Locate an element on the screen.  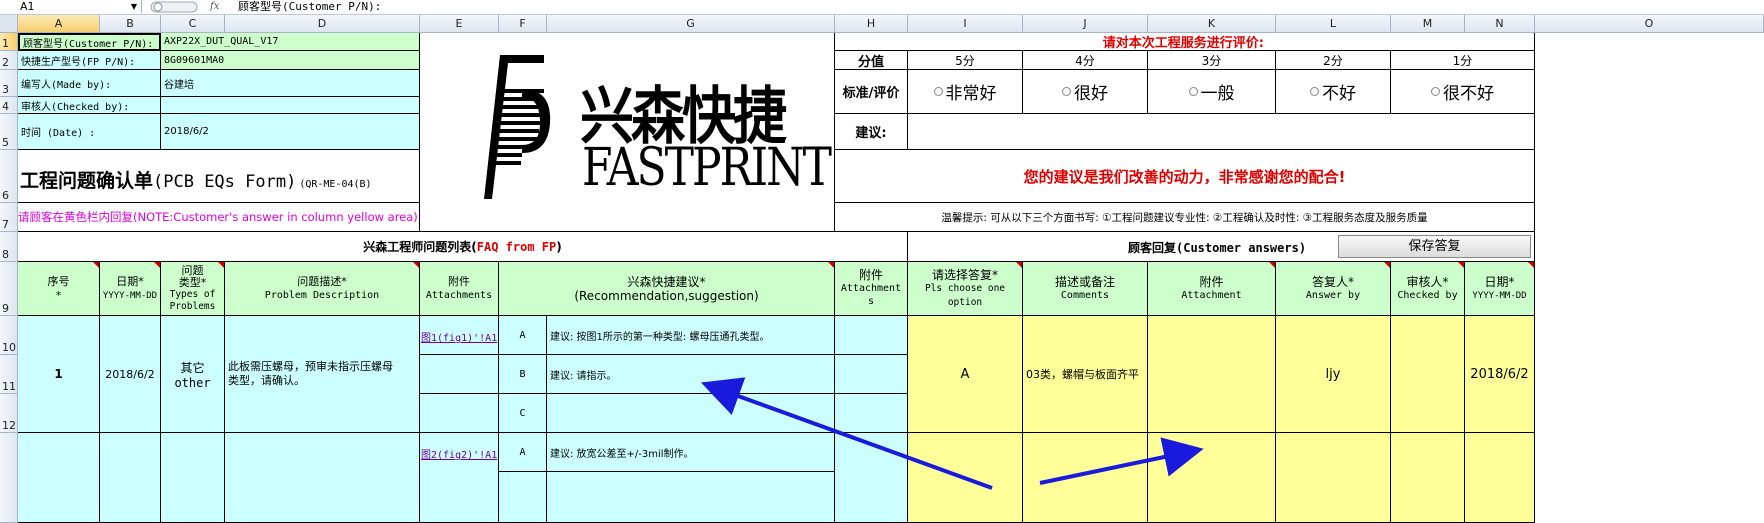
made-by-value: 谷建培 is located at coordinates (290, 83).